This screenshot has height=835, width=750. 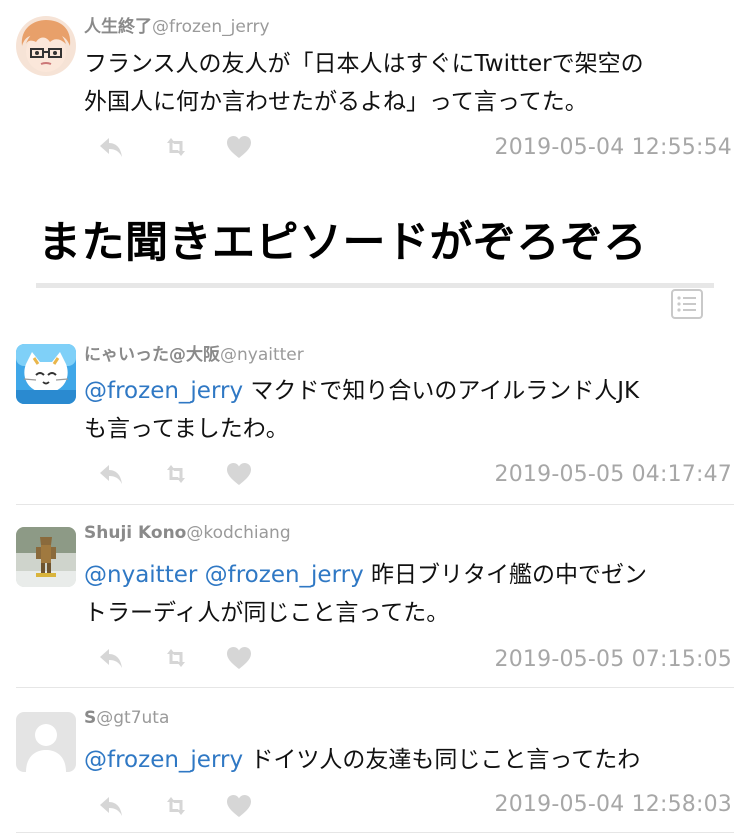 I want to click on avatar-anime-boy, so click(x=46, y=46).